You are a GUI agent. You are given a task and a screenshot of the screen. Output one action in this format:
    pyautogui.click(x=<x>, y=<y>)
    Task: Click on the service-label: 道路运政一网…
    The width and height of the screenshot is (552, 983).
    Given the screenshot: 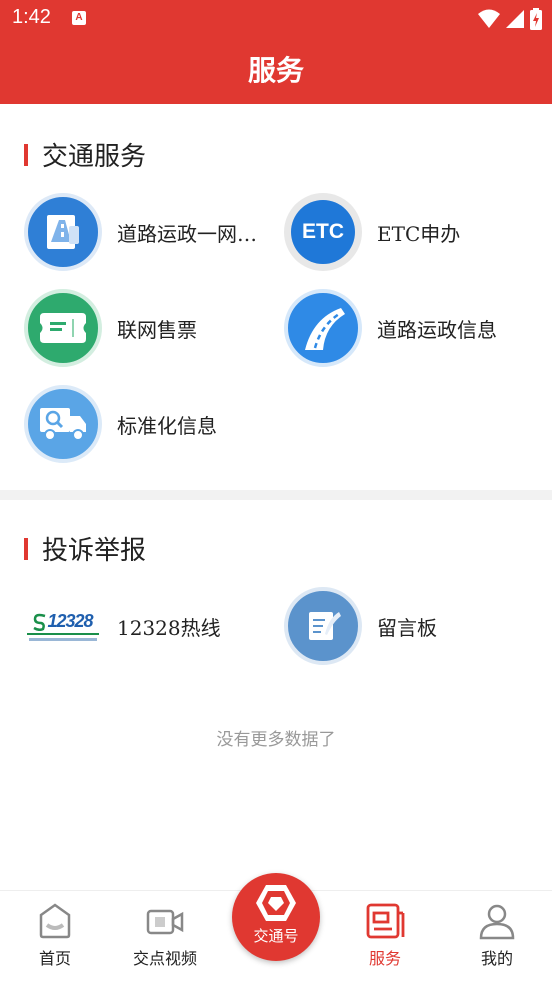 What is the action you would take?
    pyautogui.click(x=187, y=233)
    